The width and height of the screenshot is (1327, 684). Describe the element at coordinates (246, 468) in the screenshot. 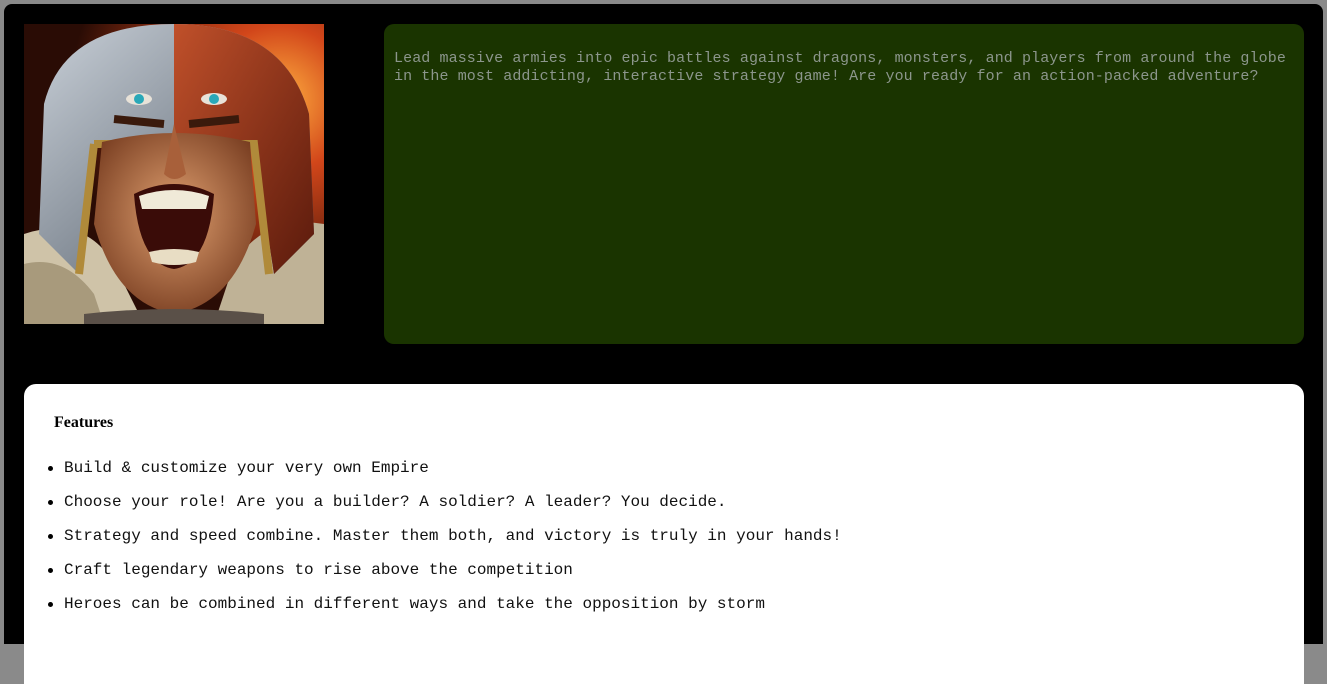

I see `feature-text: Build & customize your very own Empire` at that location.